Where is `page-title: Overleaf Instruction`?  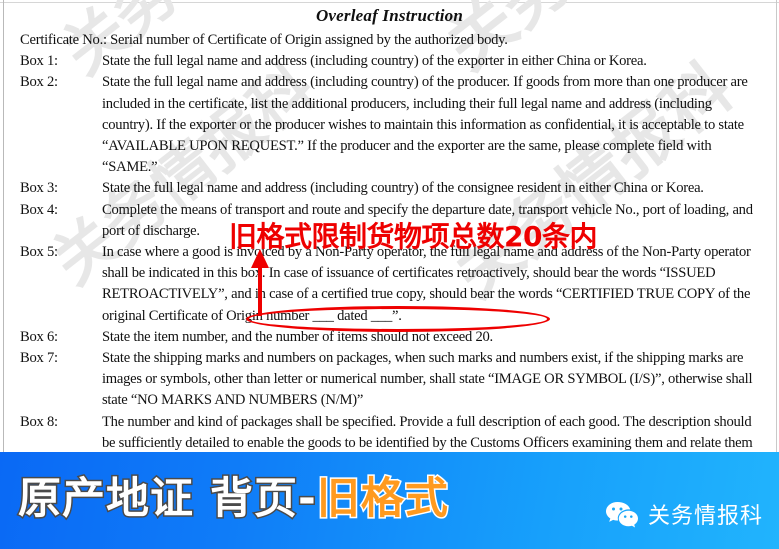 page-title: Overleaf Instruction is located at coordinates (389, 15).